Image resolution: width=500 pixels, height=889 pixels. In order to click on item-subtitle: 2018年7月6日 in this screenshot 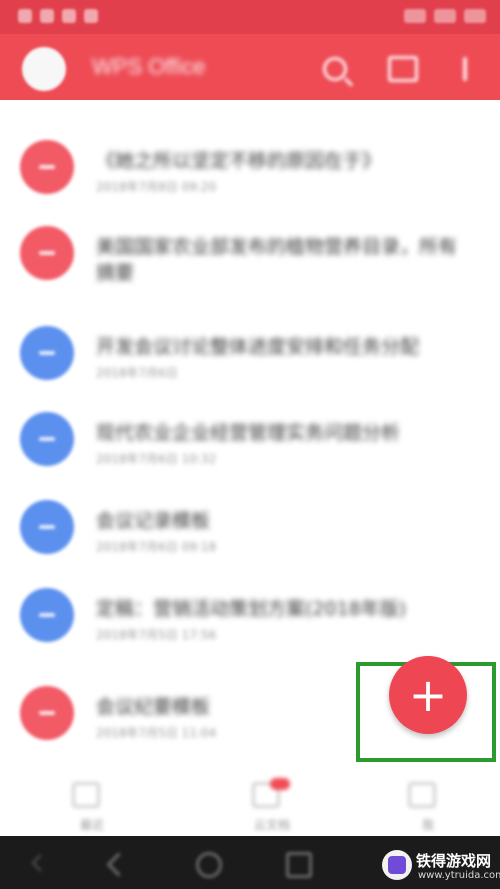, I will do `click(137, 373)`.